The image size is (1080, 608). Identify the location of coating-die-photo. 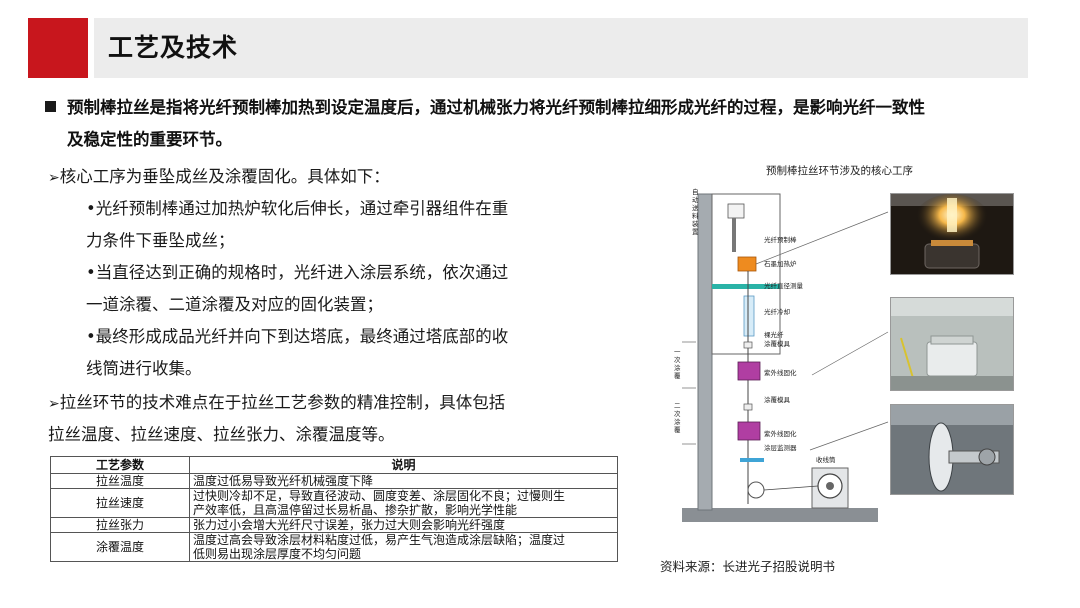
(952, 344).